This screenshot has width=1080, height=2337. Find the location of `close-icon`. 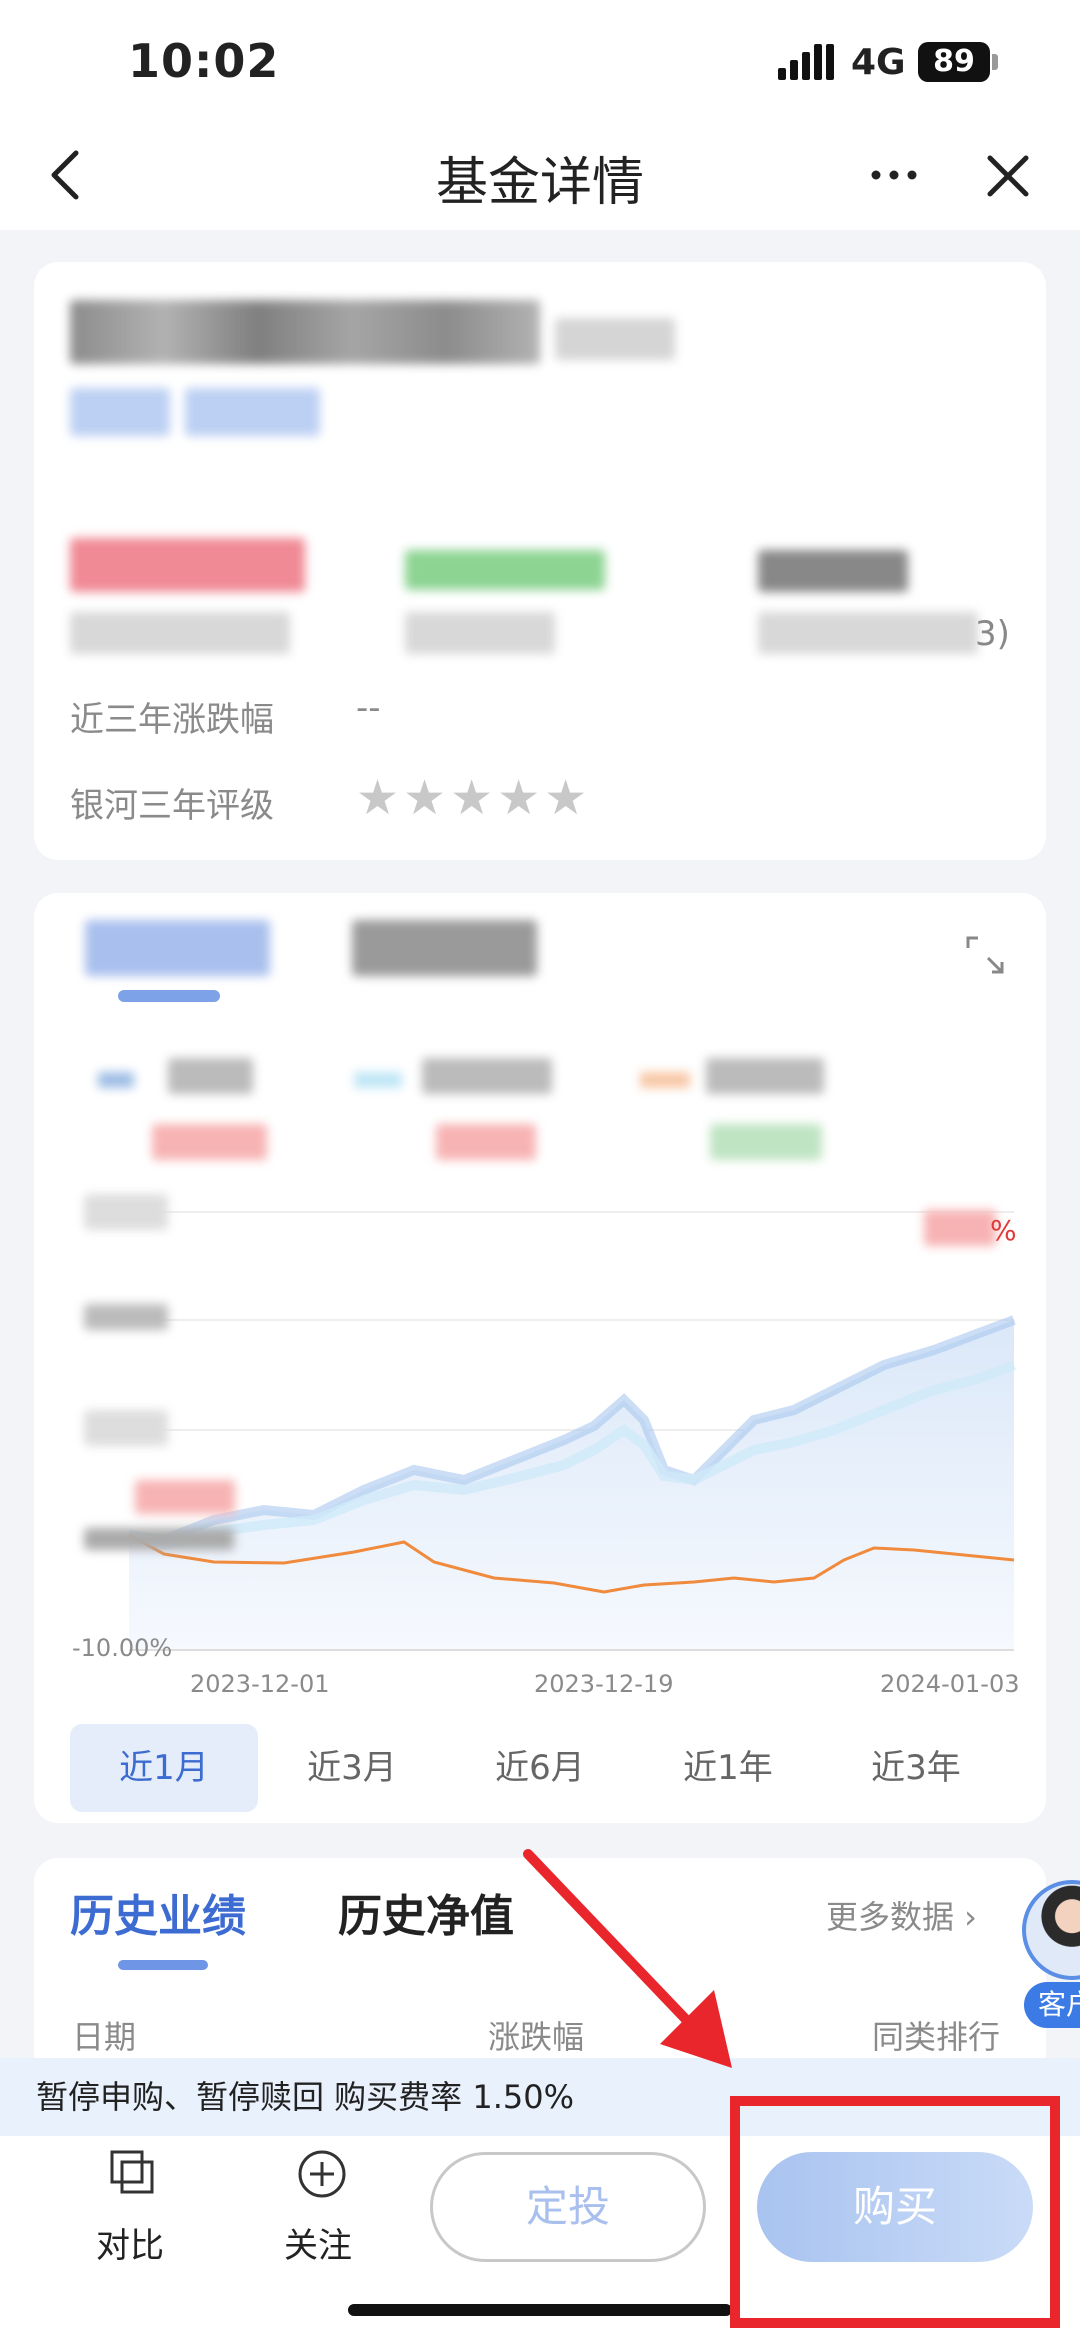

close-icon is located at coordinates (1008, 176).